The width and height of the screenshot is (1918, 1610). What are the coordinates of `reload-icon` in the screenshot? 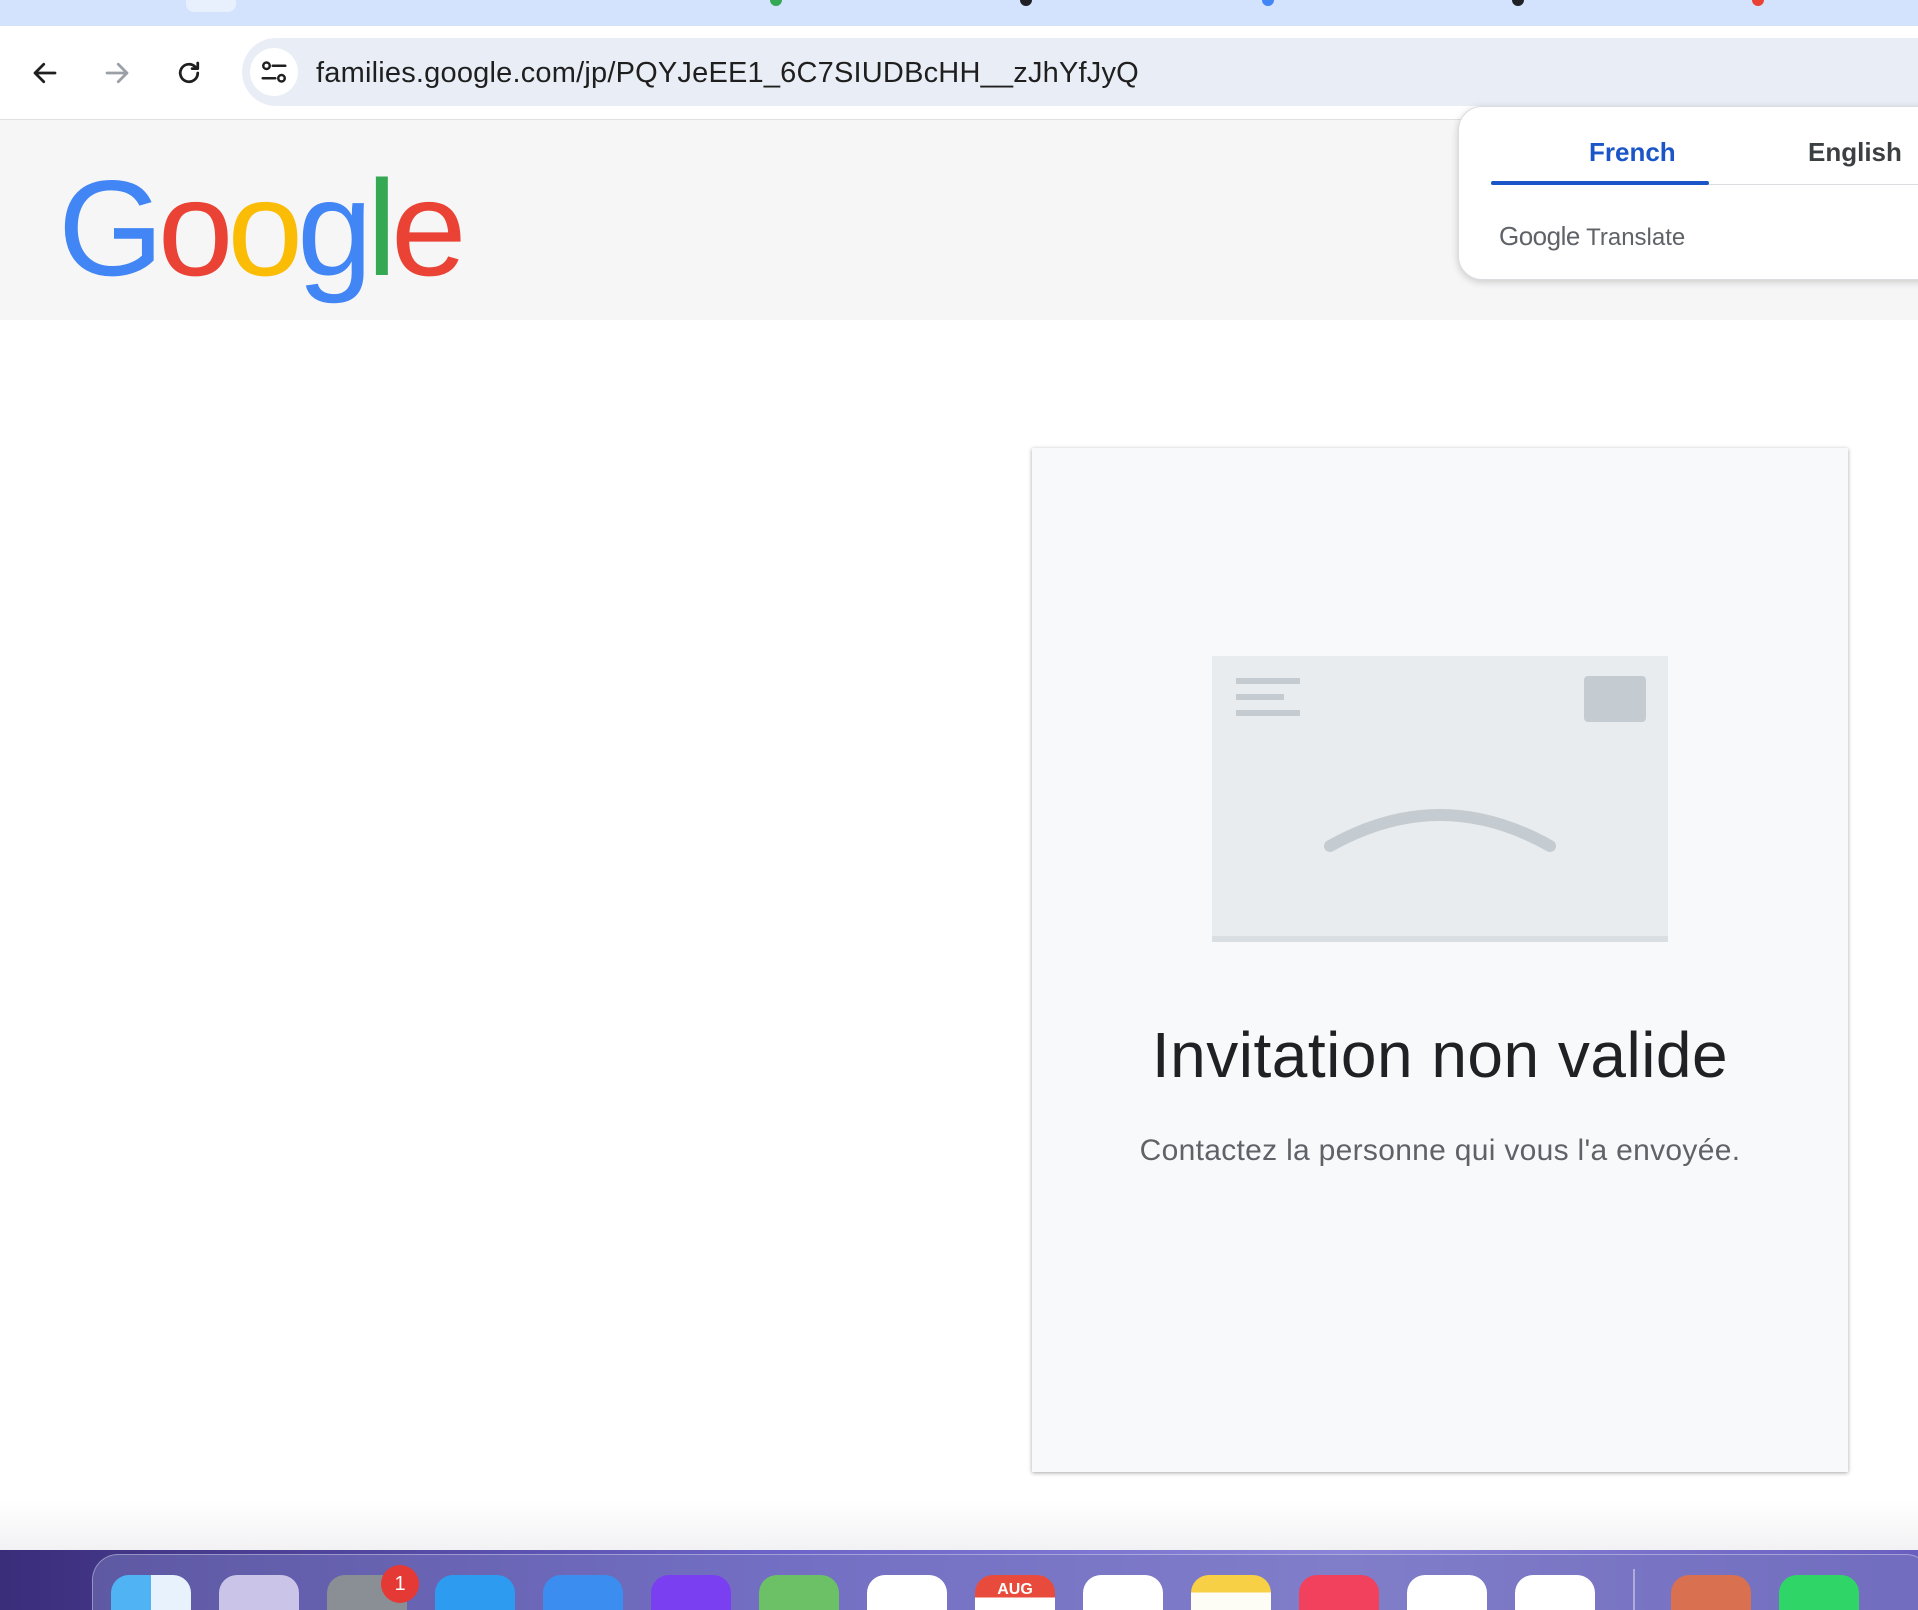 It's located at (189, 72).